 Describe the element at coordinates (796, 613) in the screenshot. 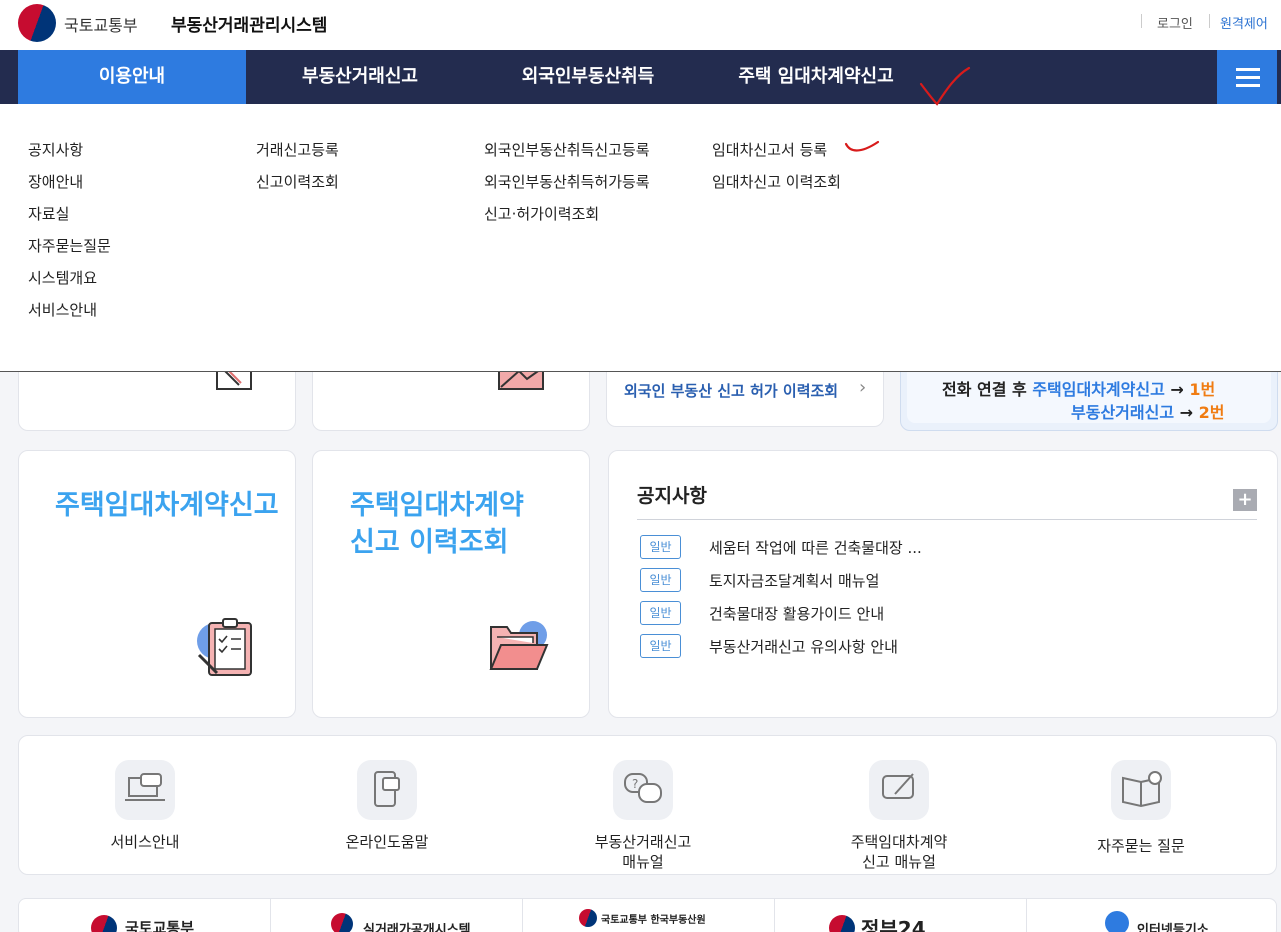

I see `notice-text: 건축물대장 활용가이드 안내` at that location.